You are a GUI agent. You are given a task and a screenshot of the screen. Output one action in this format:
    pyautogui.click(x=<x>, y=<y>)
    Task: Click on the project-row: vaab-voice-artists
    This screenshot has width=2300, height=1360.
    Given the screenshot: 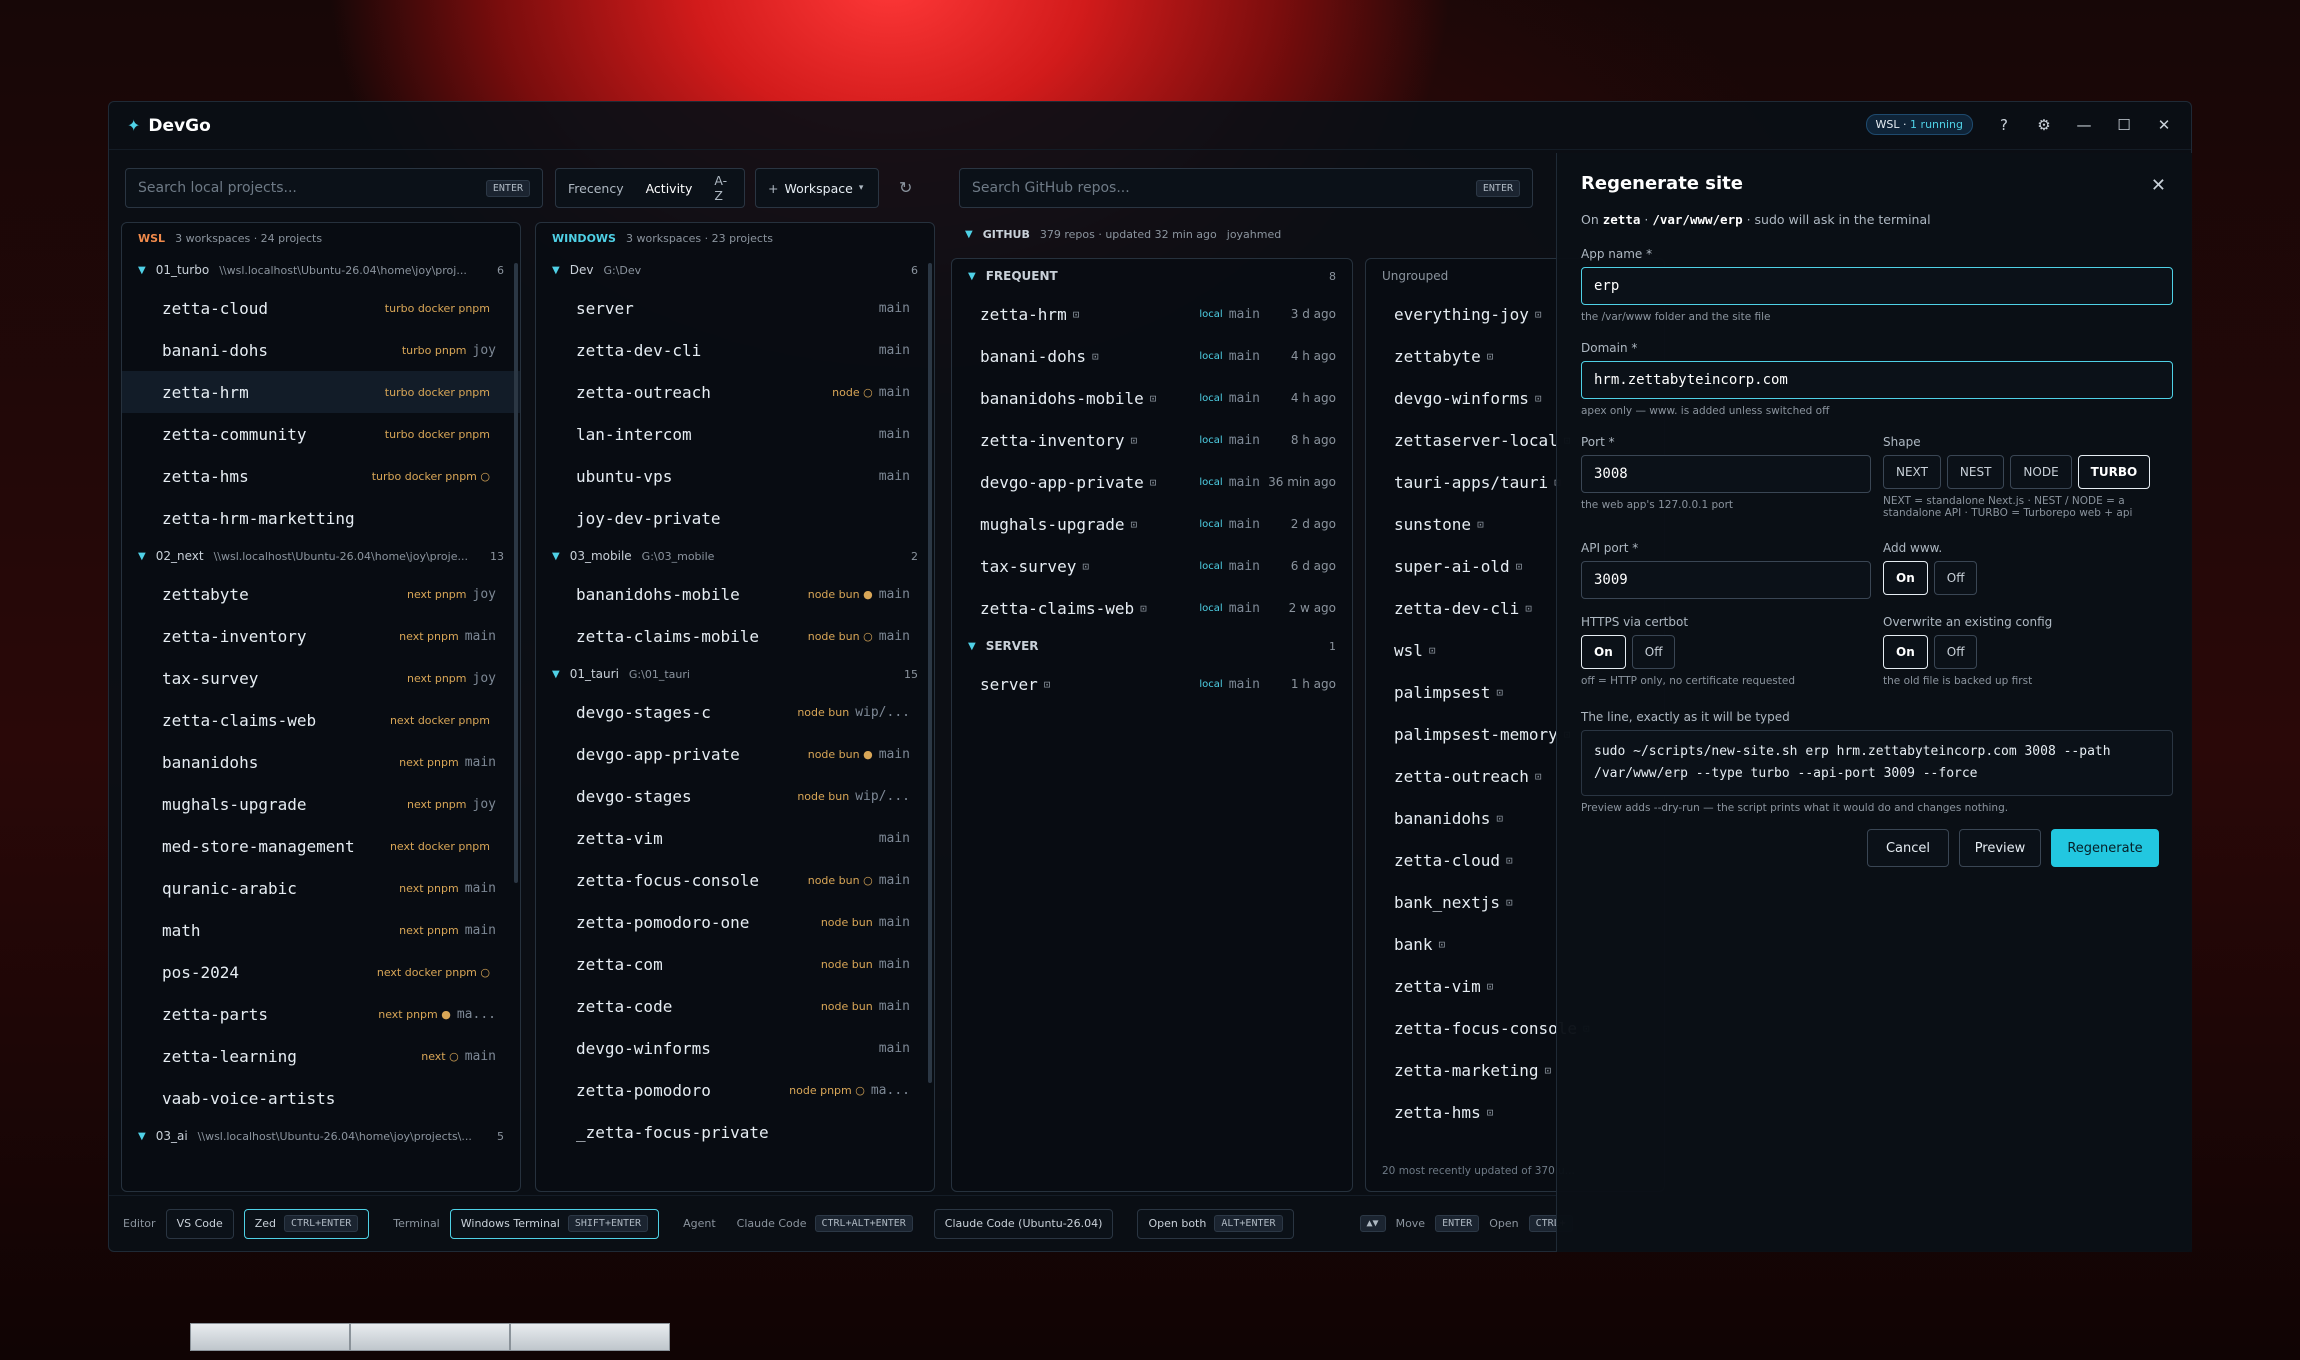 What is the action you would take?
    pyautogui.click(x=321, y=1098)
    